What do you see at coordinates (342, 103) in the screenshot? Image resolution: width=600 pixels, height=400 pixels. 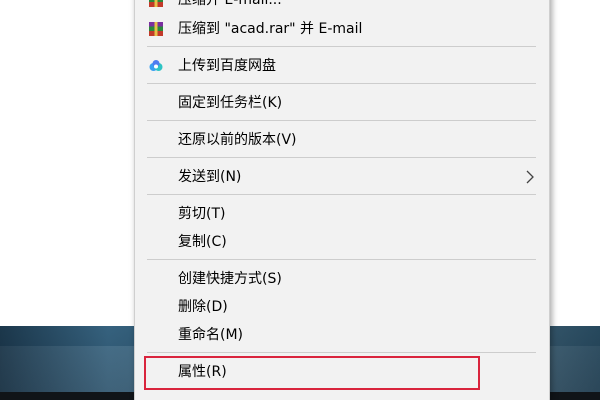 I see `menu-item-pin-taskbar: 固定到任务栏(K)` at bounding box center [342, 103].